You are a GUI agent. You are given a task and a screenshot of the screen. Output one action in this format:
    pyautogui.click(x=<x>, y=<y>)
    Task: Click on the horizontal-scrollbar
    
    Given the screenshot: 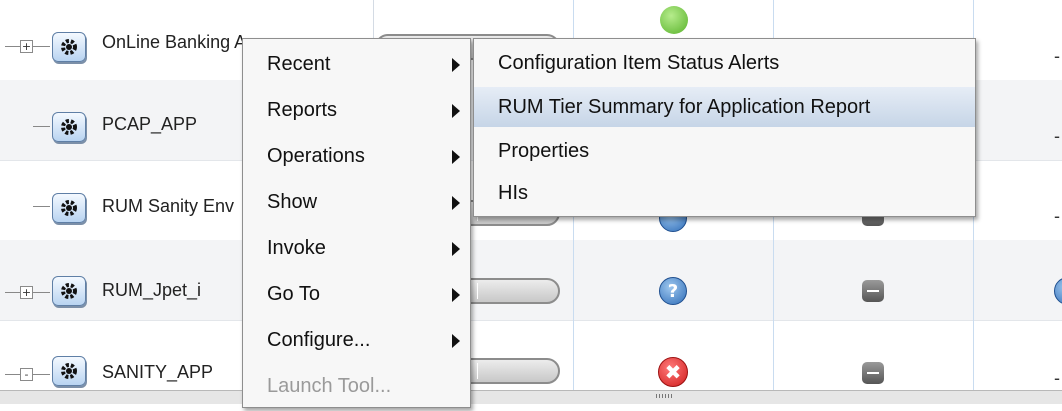 What is the action you would take?
    pyautogui.click(x=531, y=397)
    